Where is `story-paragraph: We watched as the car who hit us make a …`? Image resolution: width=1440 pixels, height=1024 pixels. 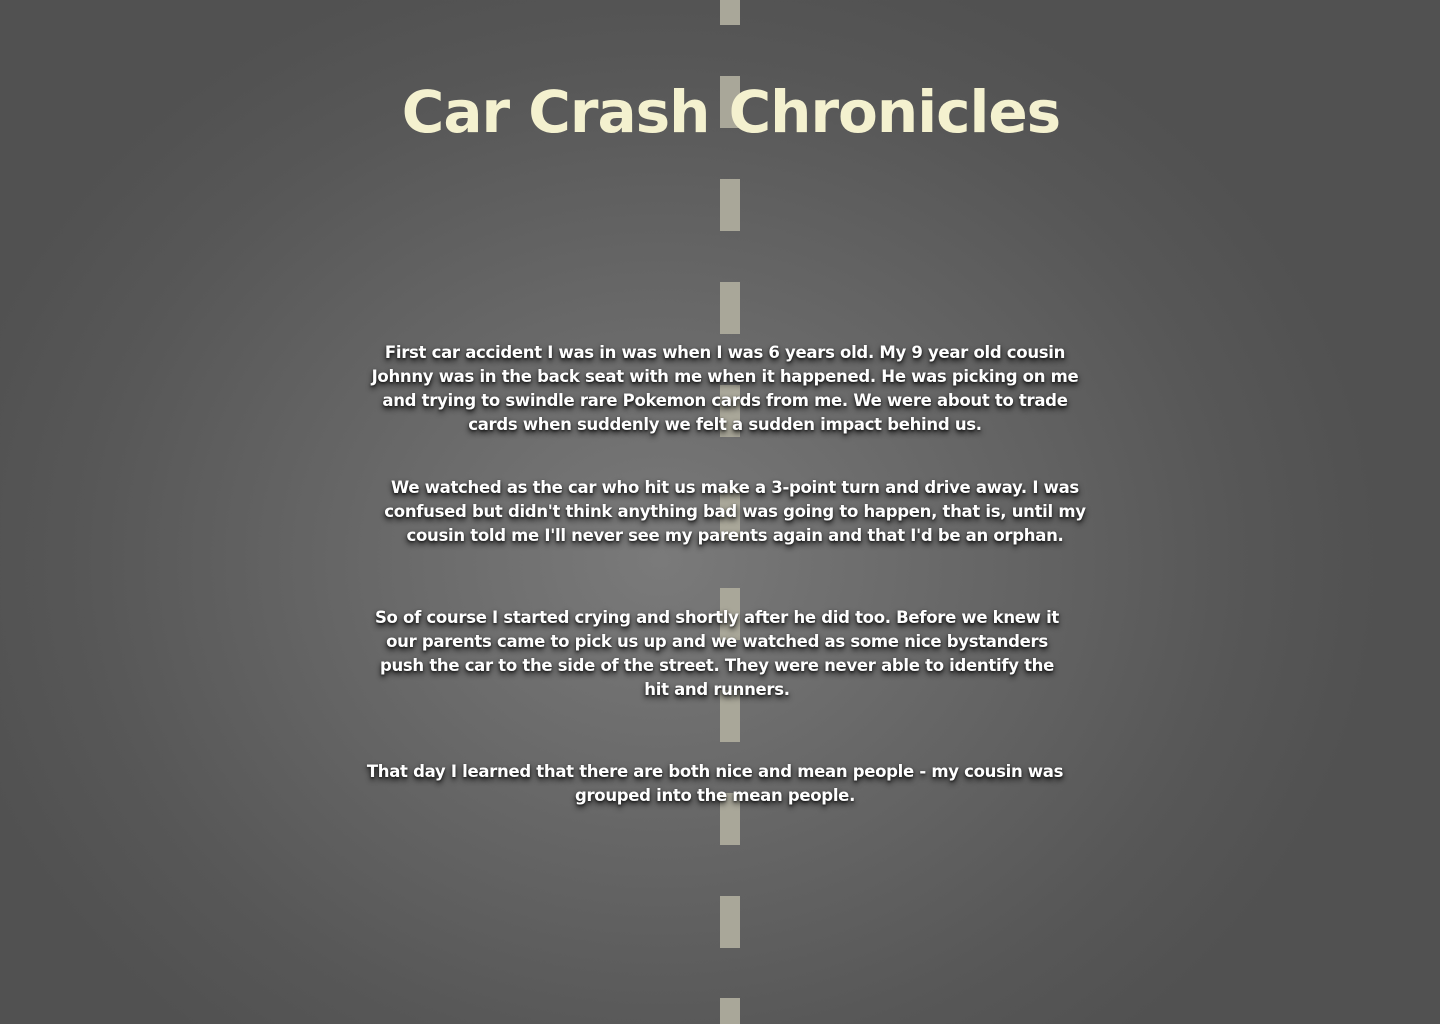 story-paragraph: We watched as the car who hit us make a … is located at coordinates (735, 511).